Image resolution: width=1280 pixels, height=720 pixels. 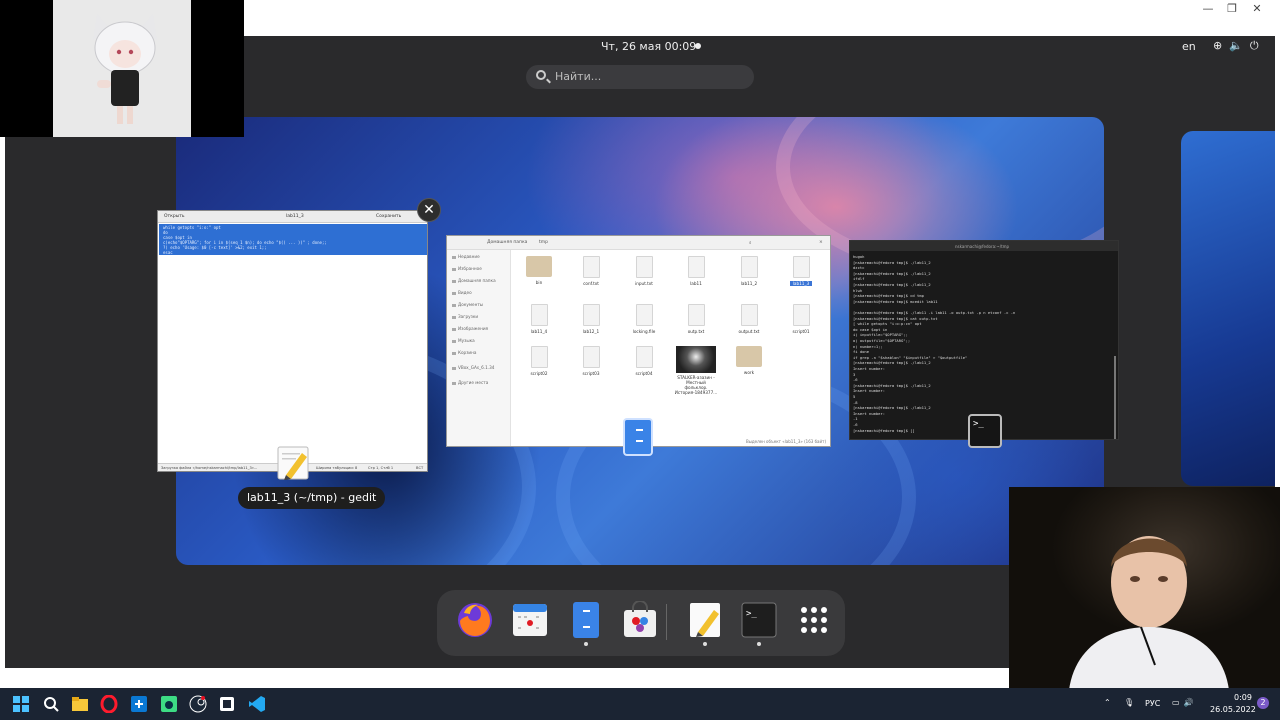 What do you see at coordinates (543, 242) in the screenshot?
I see `path-tmp: tmp` at bounding box center [543, 242].